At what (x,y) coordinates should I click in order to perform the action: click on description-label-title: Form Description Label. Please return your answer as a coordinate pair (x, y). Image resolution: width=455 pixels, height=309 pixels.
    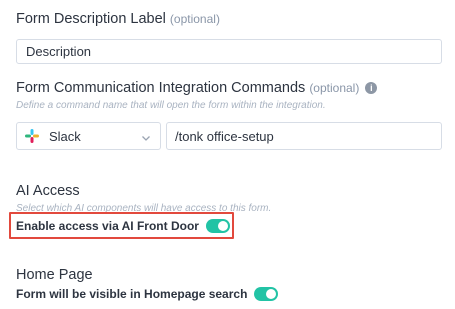
    Looking at the image, I should click on (91, 19).